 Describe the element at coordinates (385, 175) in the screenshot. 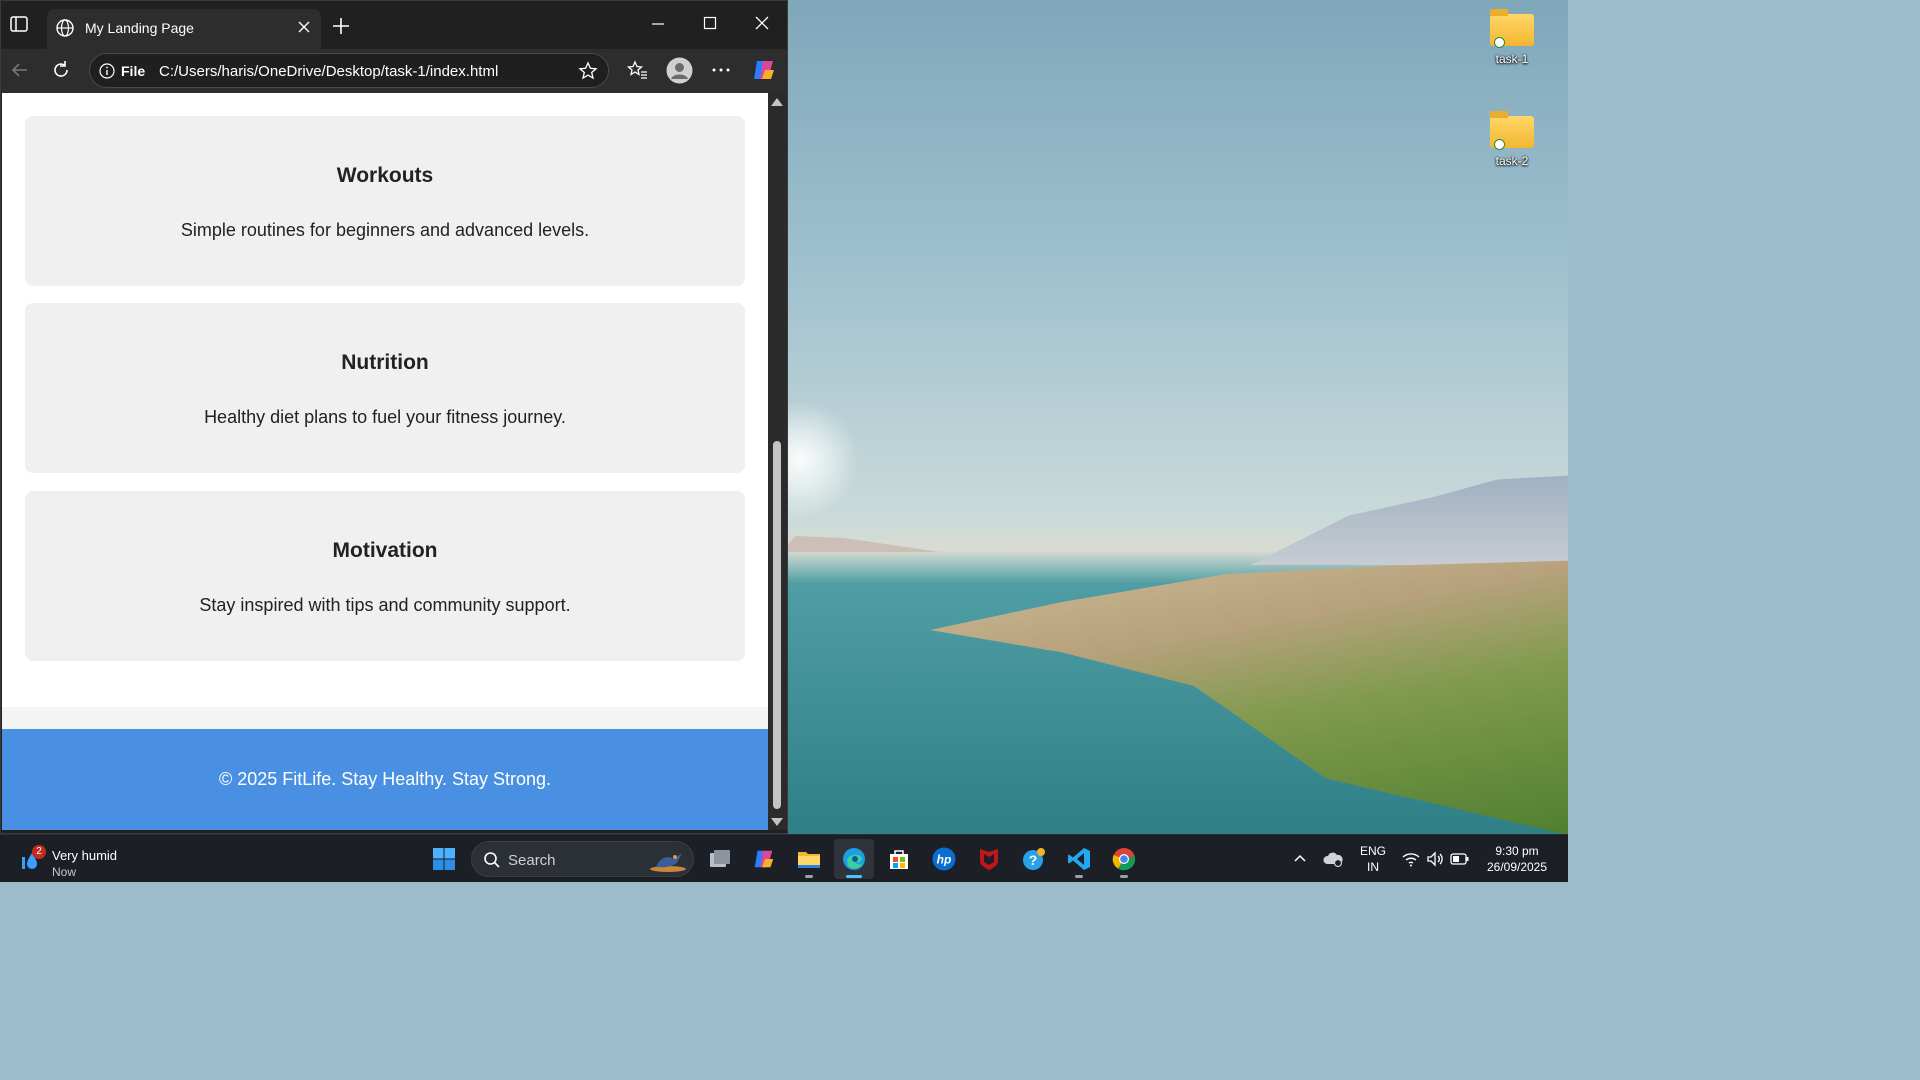

I see `card-title: Workouts` at that location.